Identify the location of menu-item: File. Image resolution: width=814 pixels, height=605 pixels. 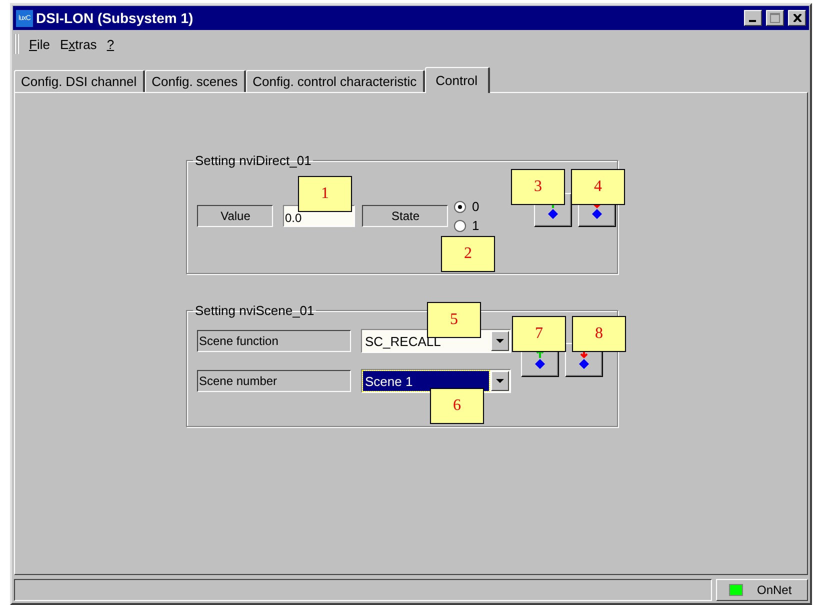
(39, 44).